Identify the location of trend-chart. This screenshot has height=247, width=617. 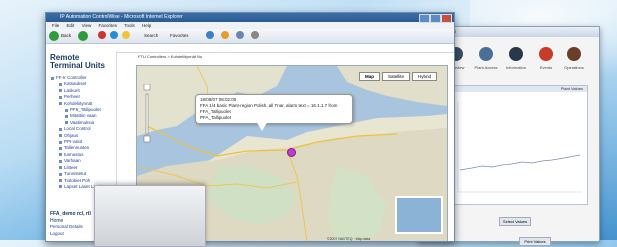
(519, 147).